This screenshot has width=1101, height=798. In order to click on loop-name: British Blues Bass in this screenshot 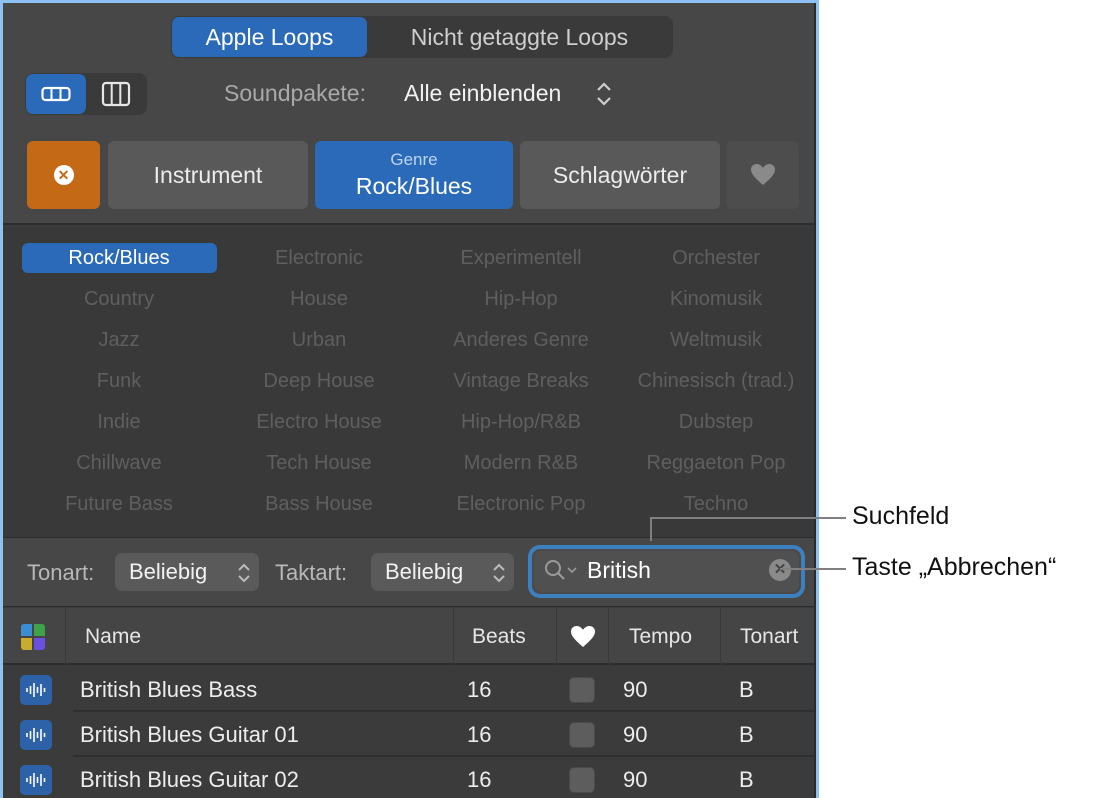, I will do `click(169, 689)`.